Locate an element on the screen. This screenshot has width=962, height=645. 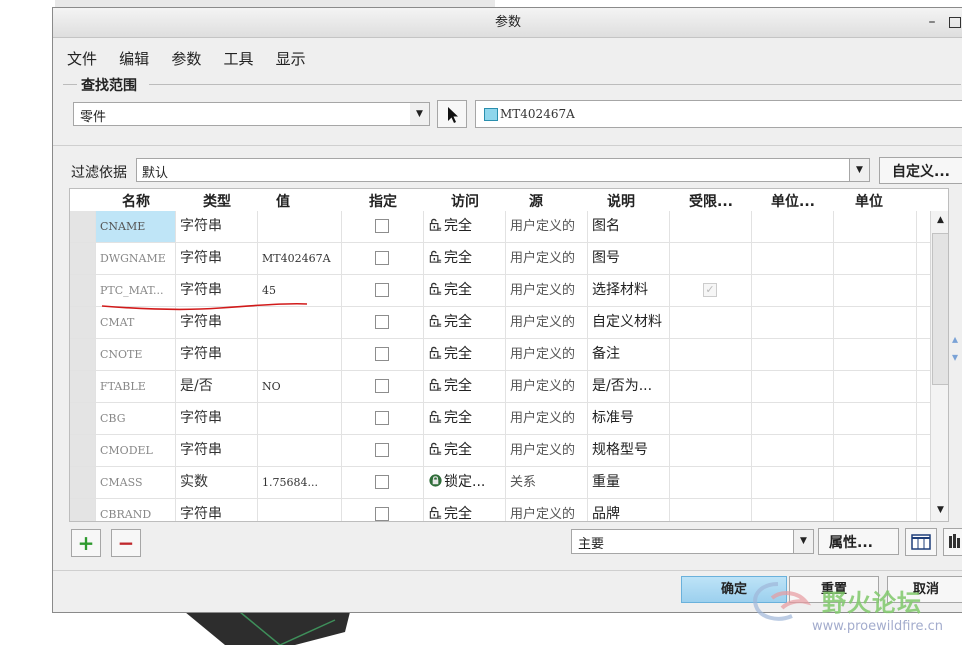
param-name: CMASS is located at coordinates (136, 482).